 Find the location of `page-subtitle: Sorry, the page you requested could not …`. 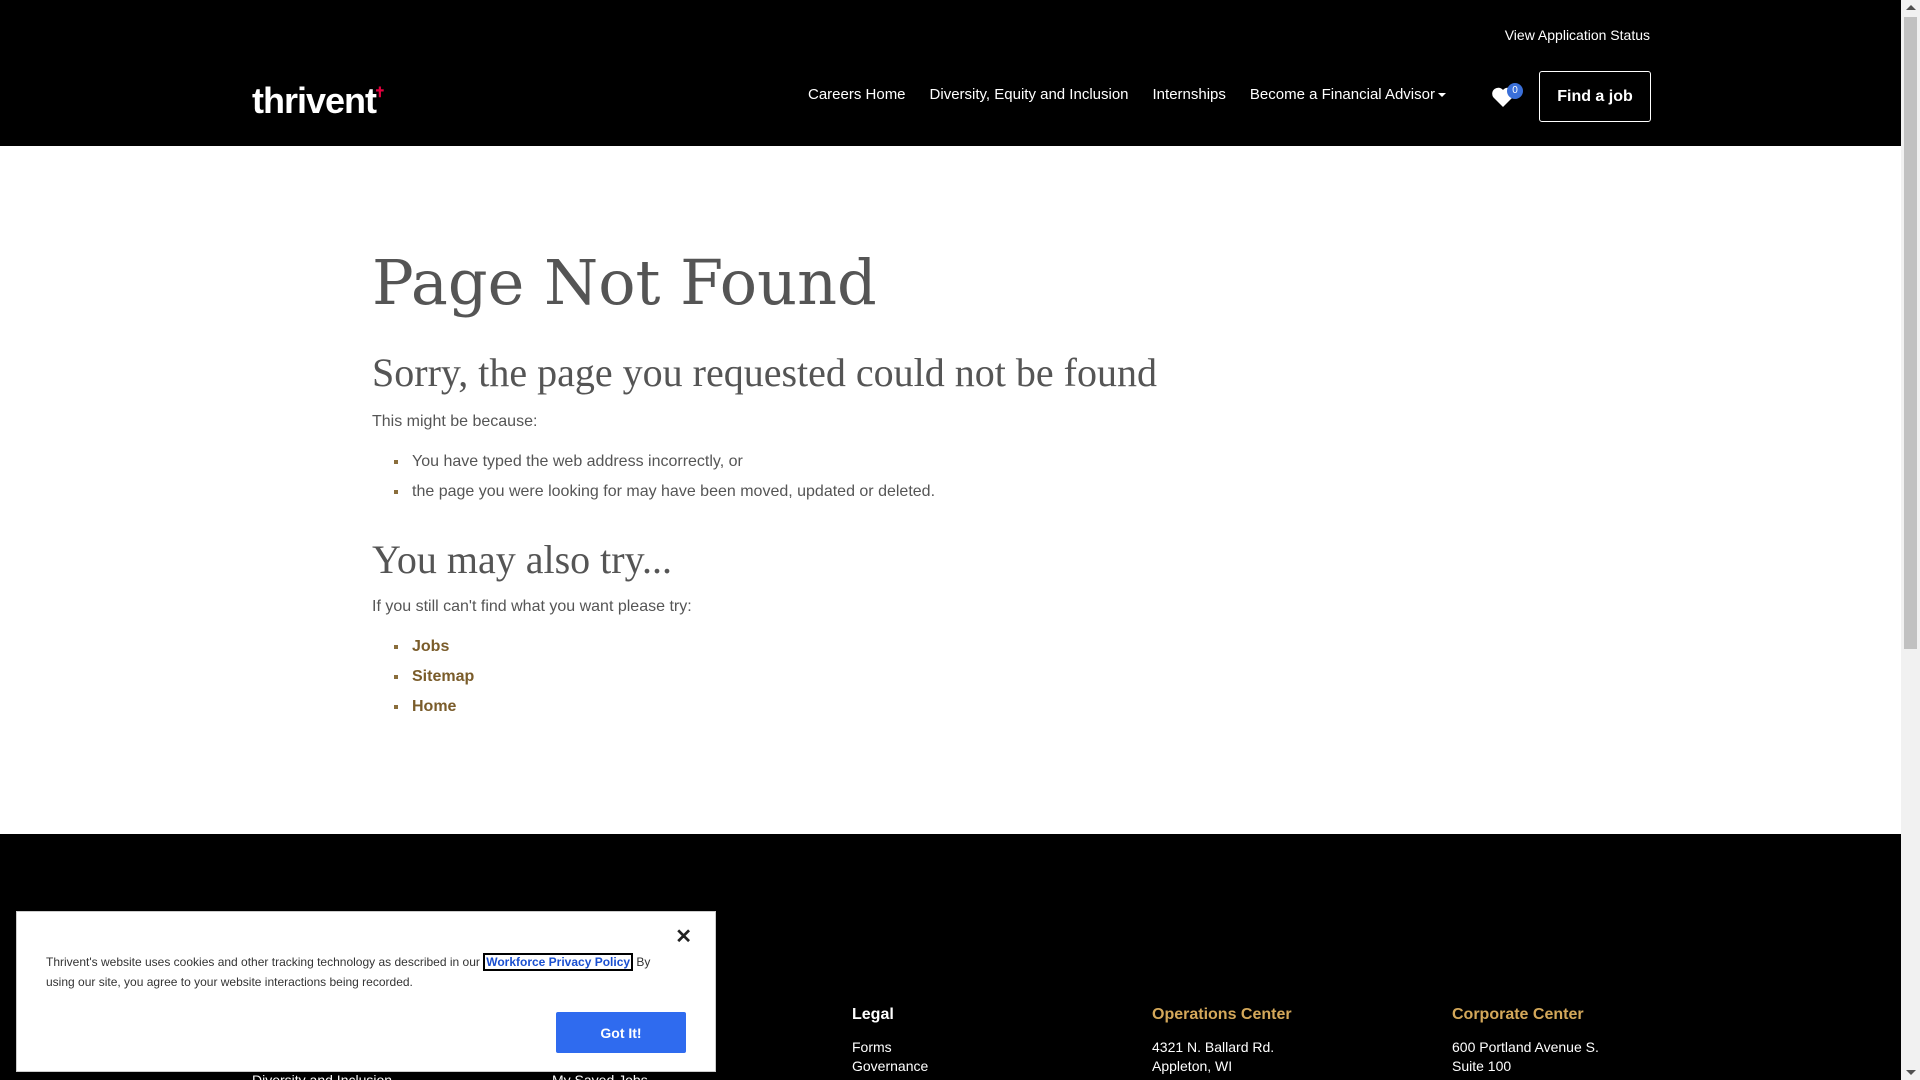

page-subtitle: Sorry, the page you requested could not … is located at coordinates (764, 372).